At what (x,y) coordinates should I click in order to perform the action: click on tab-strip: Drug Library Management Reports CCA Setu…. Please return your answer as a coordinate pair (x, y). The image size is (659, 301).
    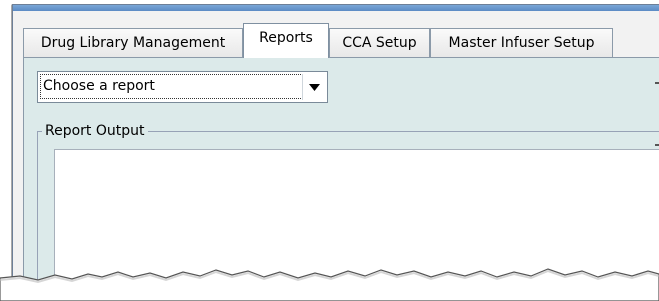
    Looking at the image, I should click on (341, 38).